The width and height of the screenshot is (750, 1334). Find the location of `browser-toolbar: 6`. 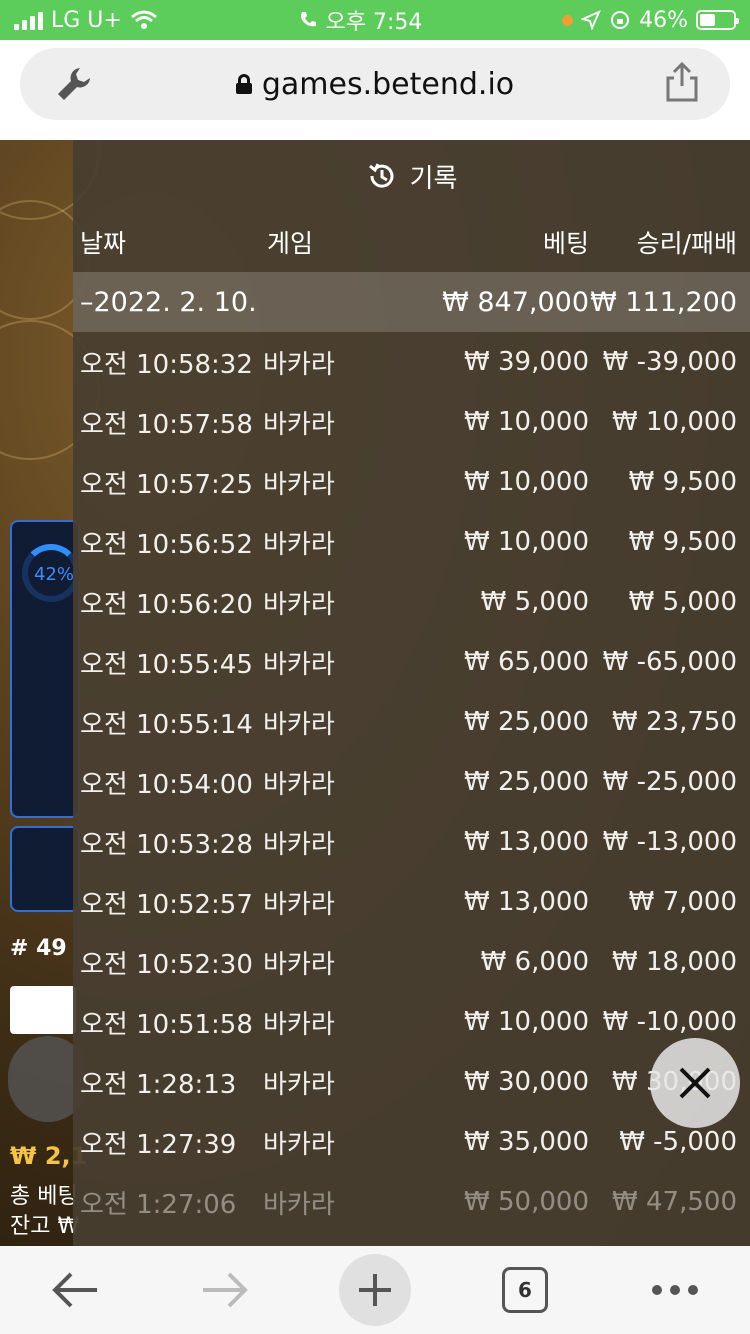

browser-toolbar: 6 is located at coordinates (375, 1290).